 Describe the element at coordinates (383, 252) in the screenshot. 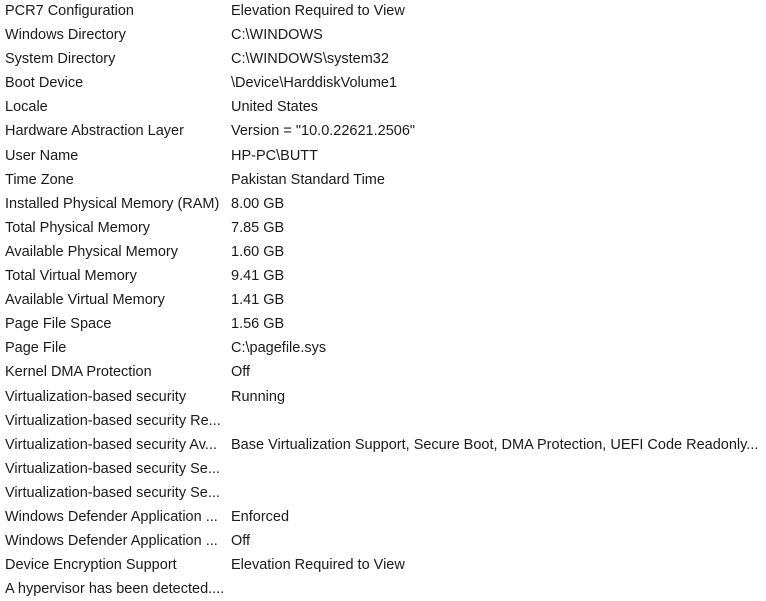

I see `list-item: Available Physical Memory 1.60 GB` at that location.